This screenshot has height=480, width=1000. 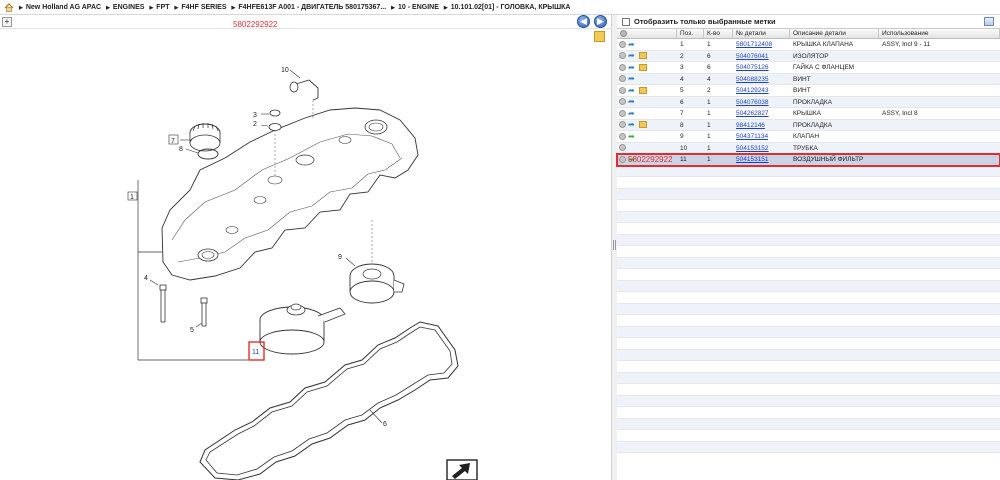 What do you see at coordinates (125, 7) in the screenshot?
I see `breadcrumb-item-engines: ENGINES` at bounding box center [125, 7].